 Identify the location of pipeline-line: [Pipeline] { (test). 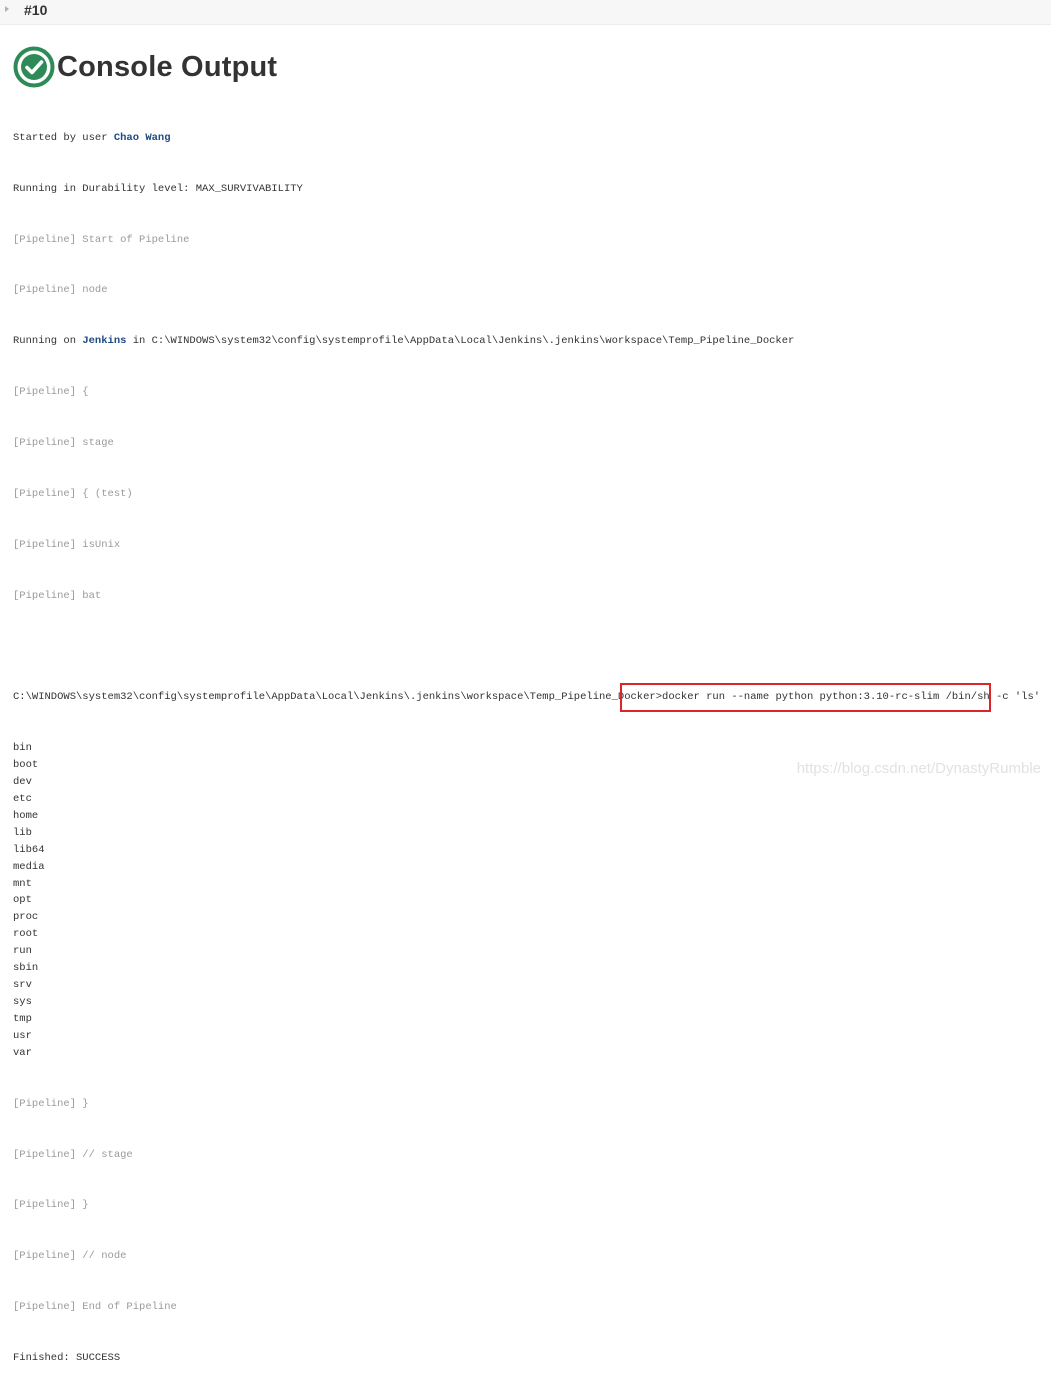
(526, 494).